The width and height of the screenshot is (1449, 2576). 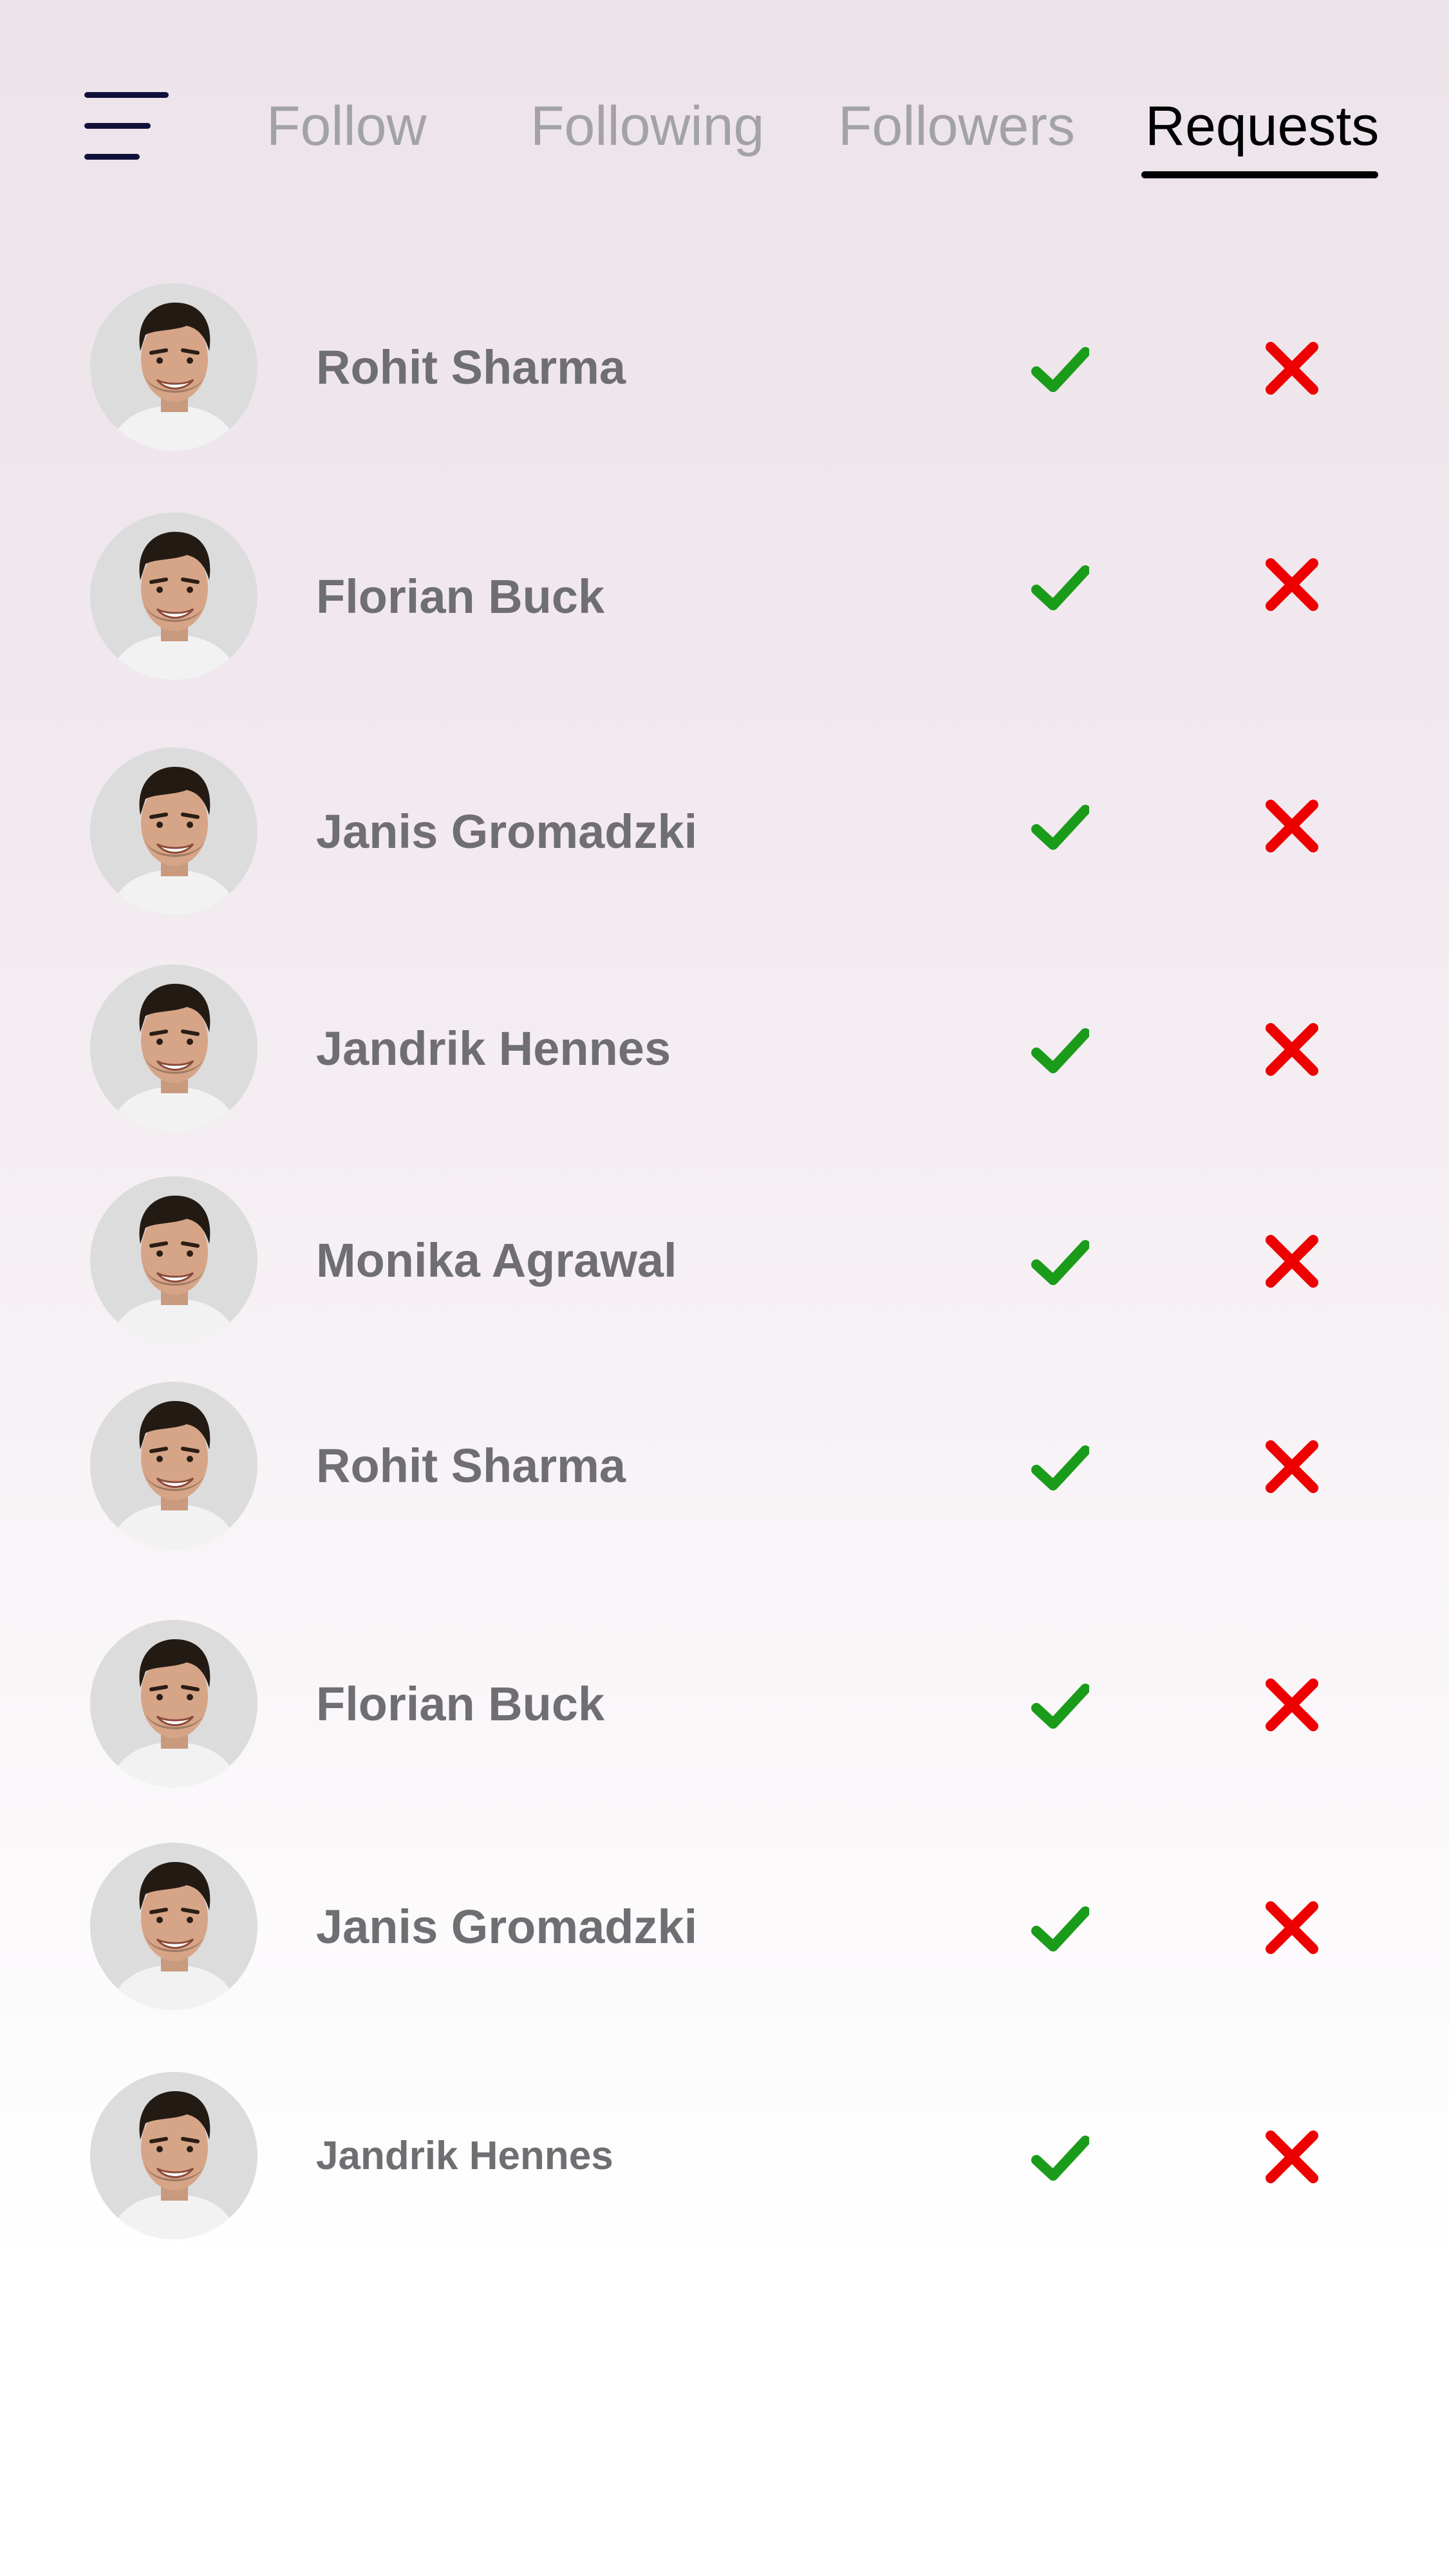 What do you see at coordinates (724, 1260) in the screenshot?
I see `request-row: Monika Agrawal` at bounding box center [724, 1260].